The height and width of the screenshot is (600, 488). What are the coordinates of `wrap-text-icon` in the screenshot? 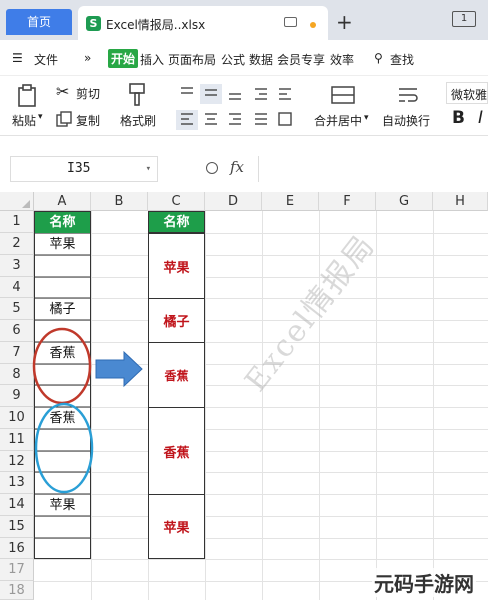 It's located at (408, 95).